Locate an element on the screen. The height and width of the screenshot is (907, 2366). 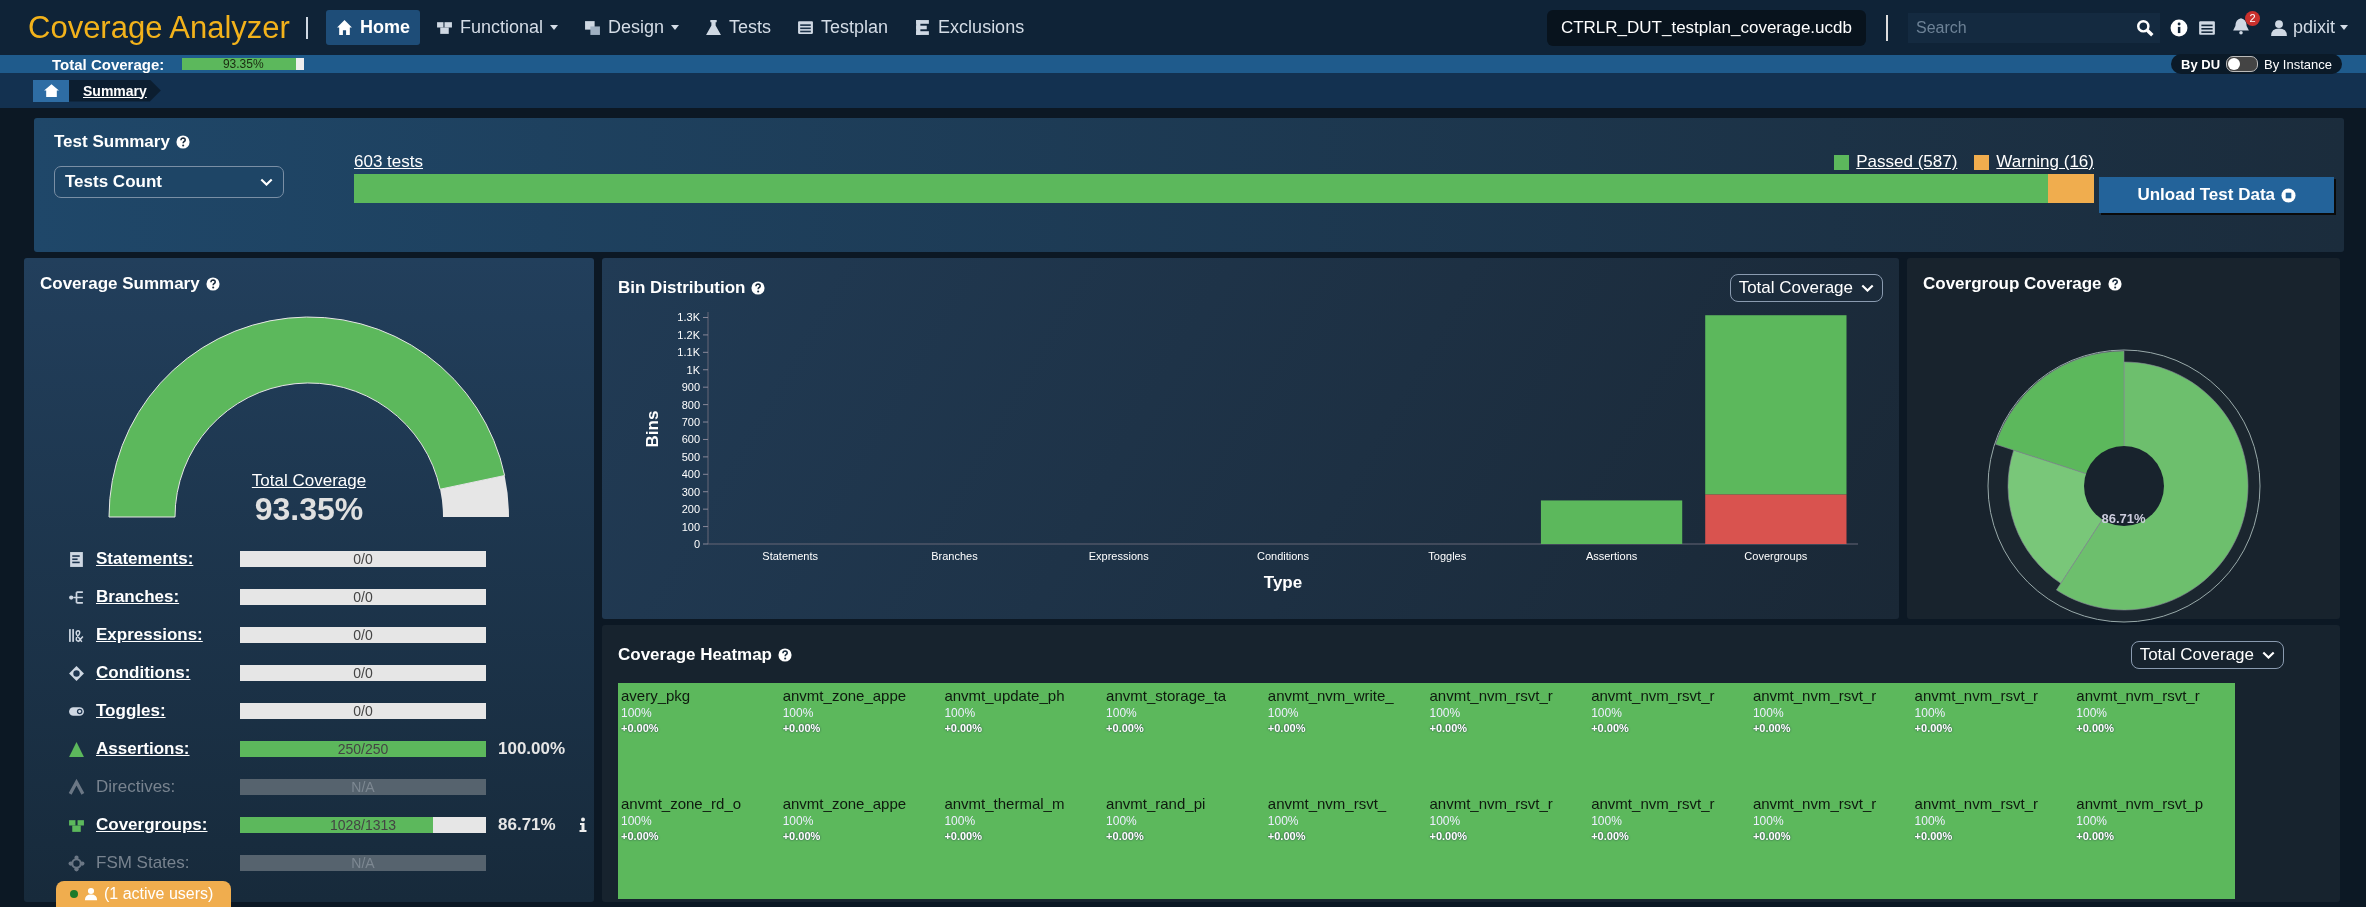
coverage-meter: 93.35% is located at coordinates (243, 64).